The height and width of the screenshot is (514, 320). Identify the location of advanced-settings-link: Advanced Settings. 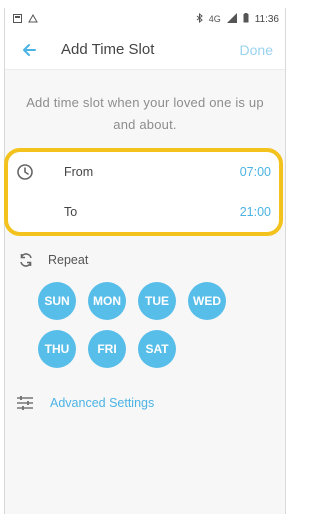
(85, 403).